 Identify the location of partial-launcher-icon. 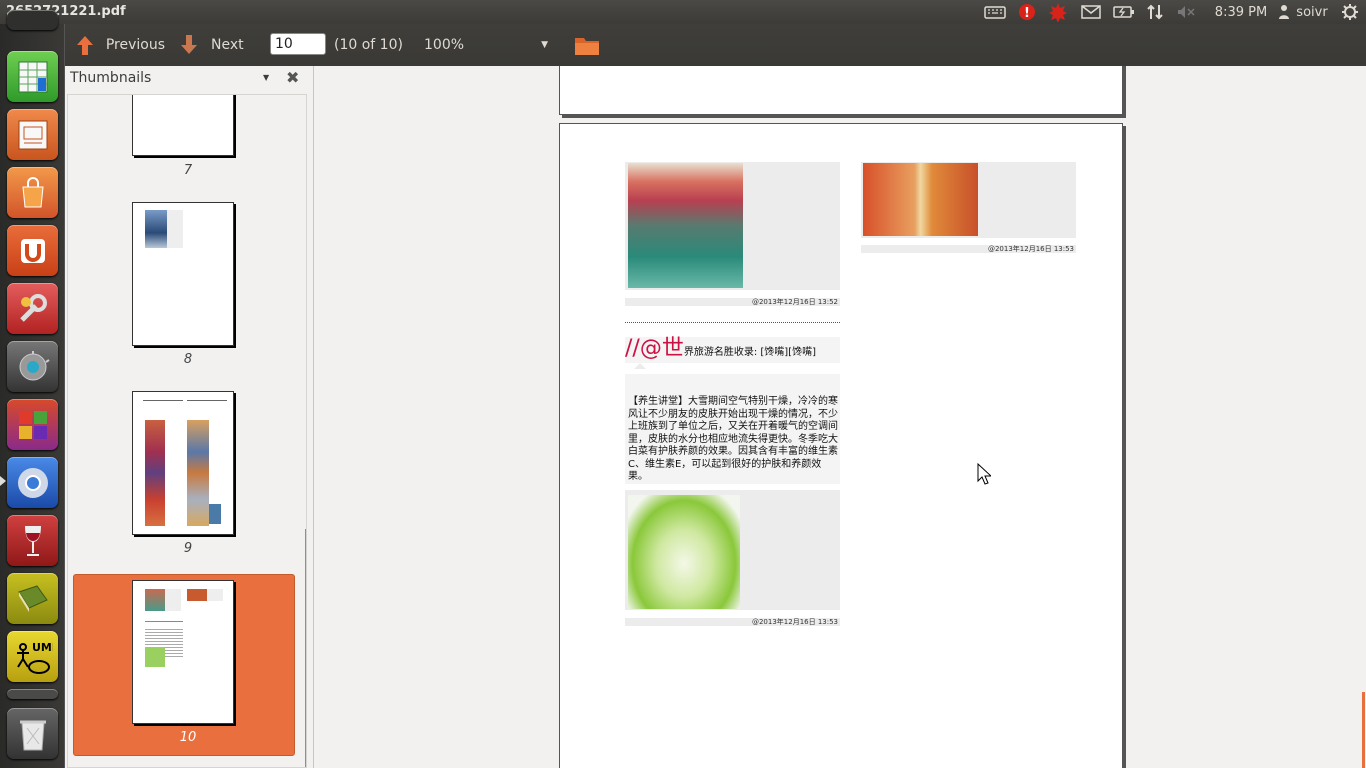
(32, 20).